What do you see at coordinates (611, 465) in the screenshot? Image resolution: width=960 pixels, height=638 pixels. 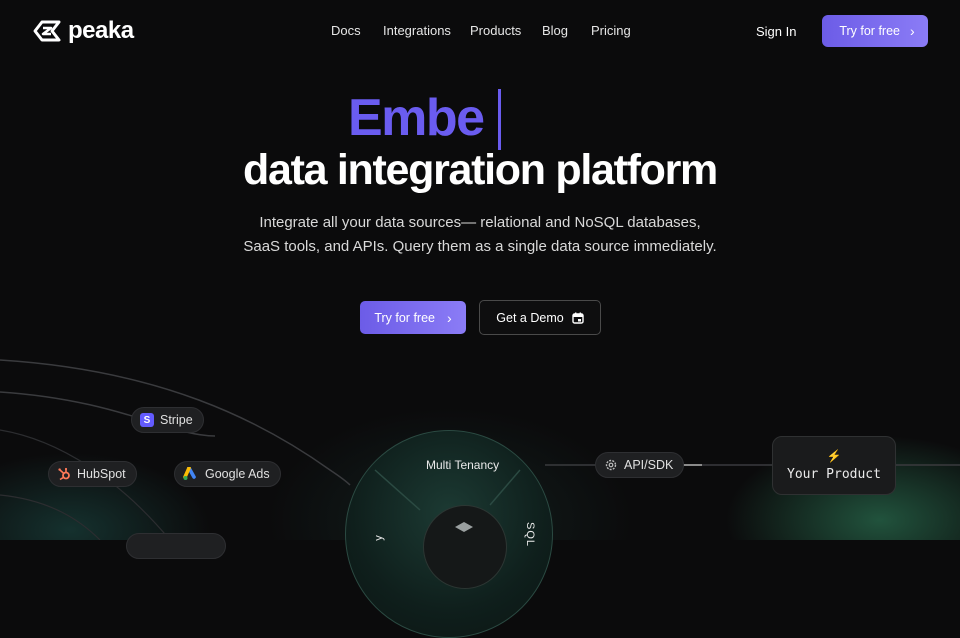 I see `gear-icon` at bounding box center [611, 465].